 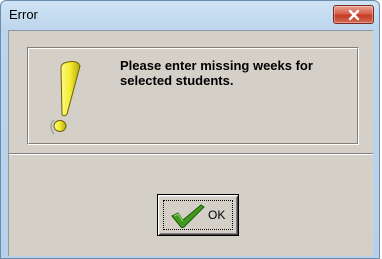 I want to click on close-icon, so click(x=354, y=15).